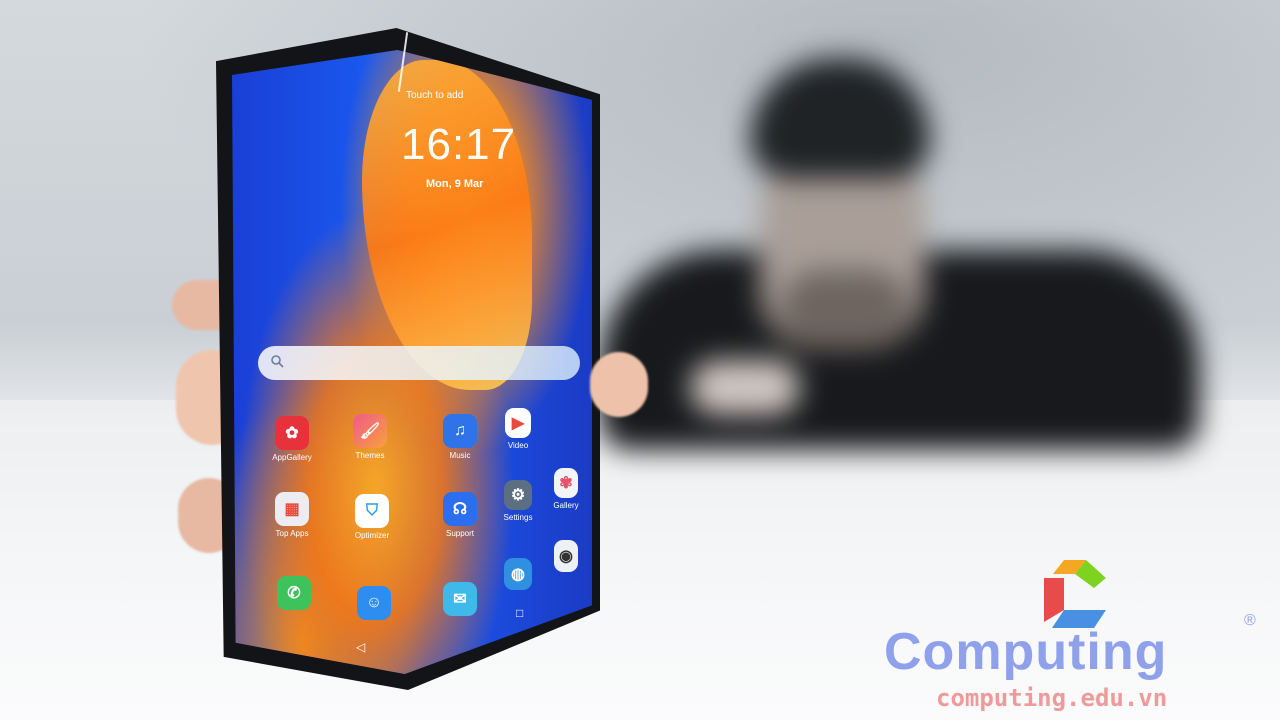  What do you see at coordinates (459, 144) in the screenshot?
I see `lockscreen-clock: 16:17` at bounding box center [459, 144].